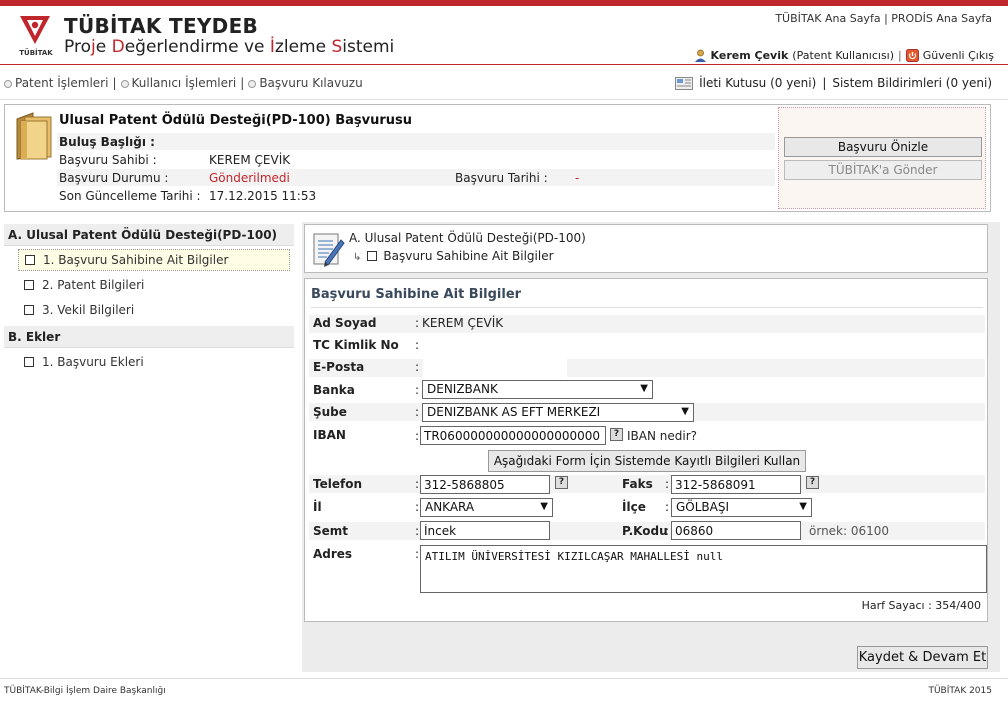  I want to click on tubitak-logo: TÜBİTAK, so click(36, 37).